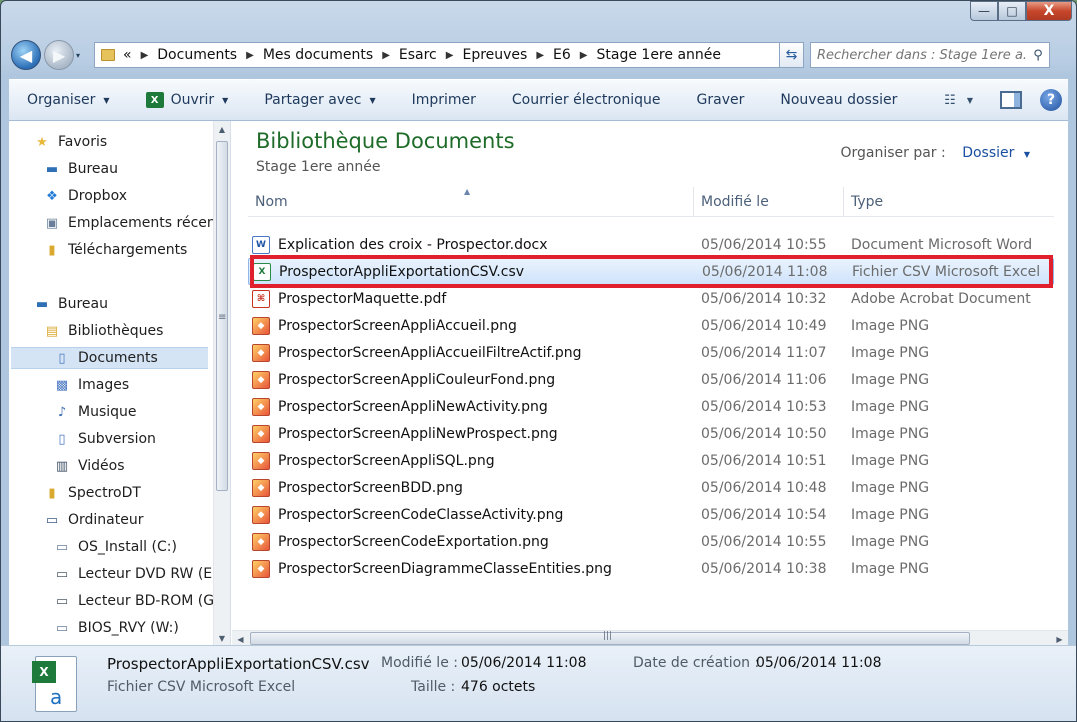  Describe the element at coordinates (397, 325) in the screenshot. I see `file-name: ProspectorScreenAppliAccueil.png` at that location.